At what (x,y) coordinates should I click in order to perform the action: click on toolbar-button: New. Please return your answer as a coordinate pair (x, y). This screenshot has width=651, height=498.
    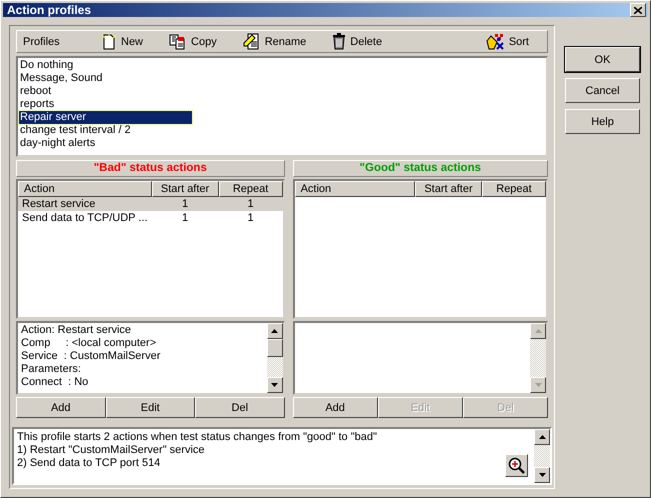
    Looking at the image, I should click on (122, 42).